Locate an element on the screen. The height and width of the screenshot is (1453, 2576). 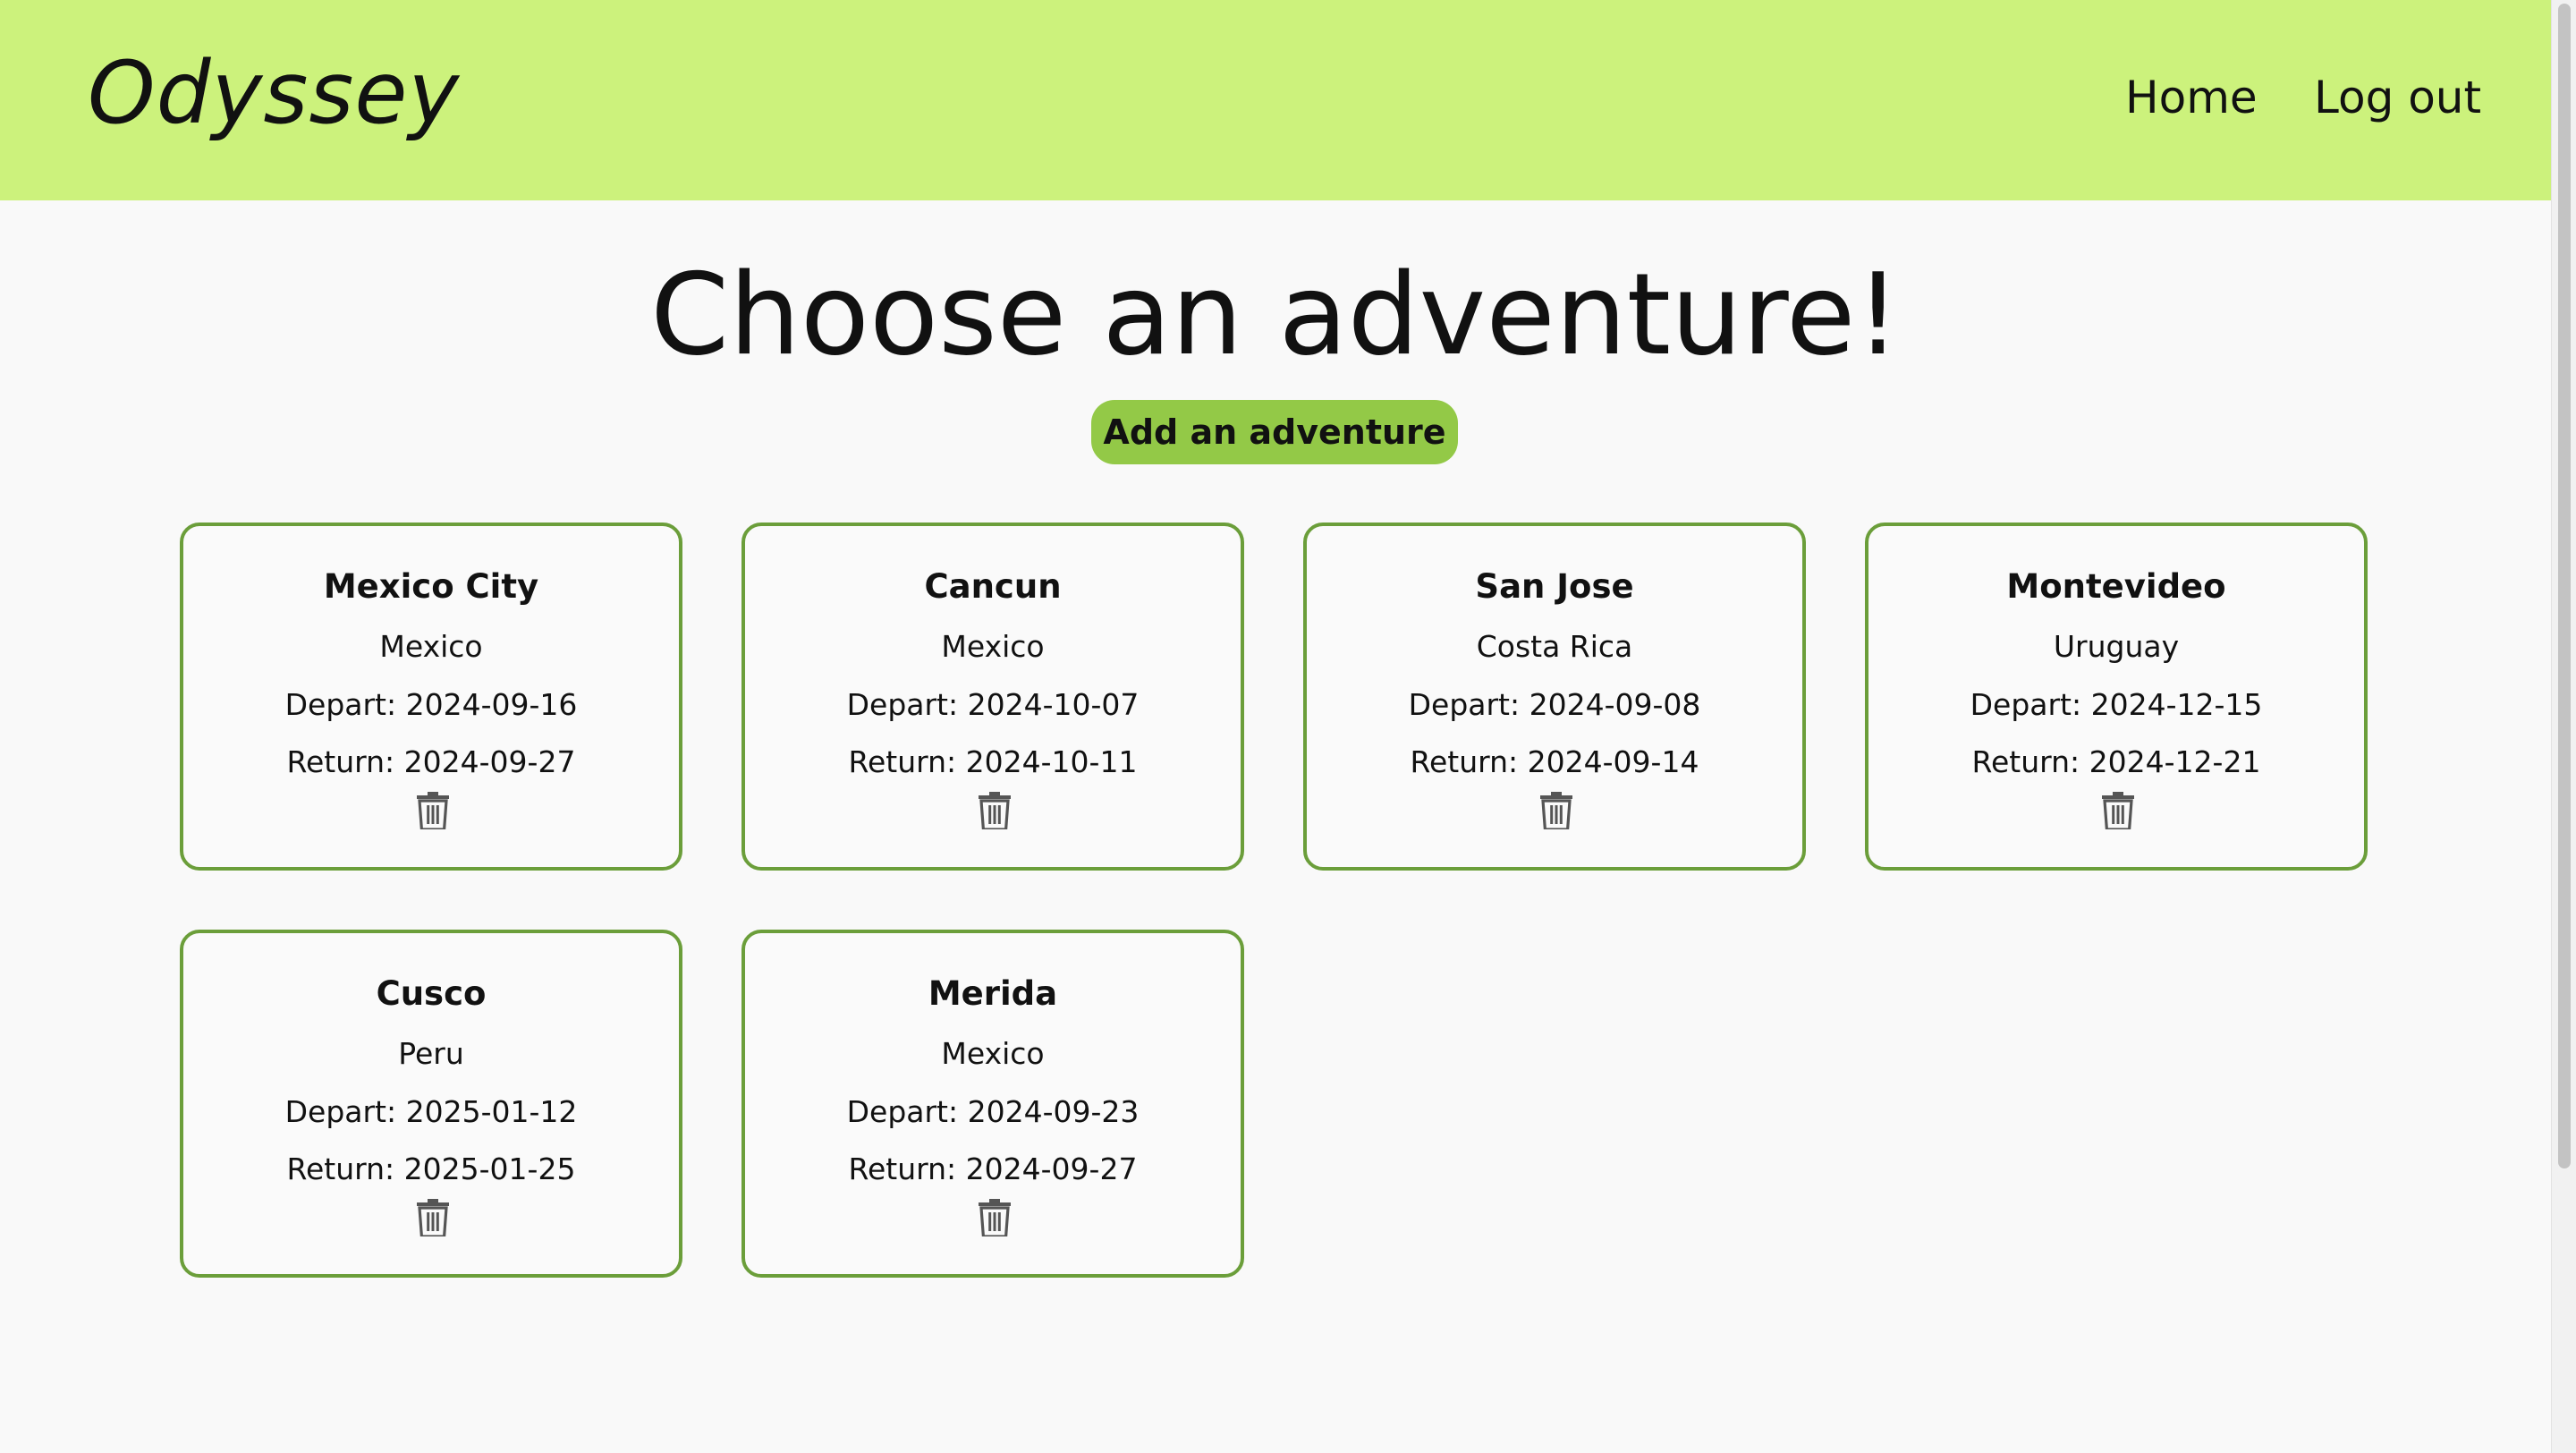
adventure-city: Mexico City is located at coordinates (431, 586).